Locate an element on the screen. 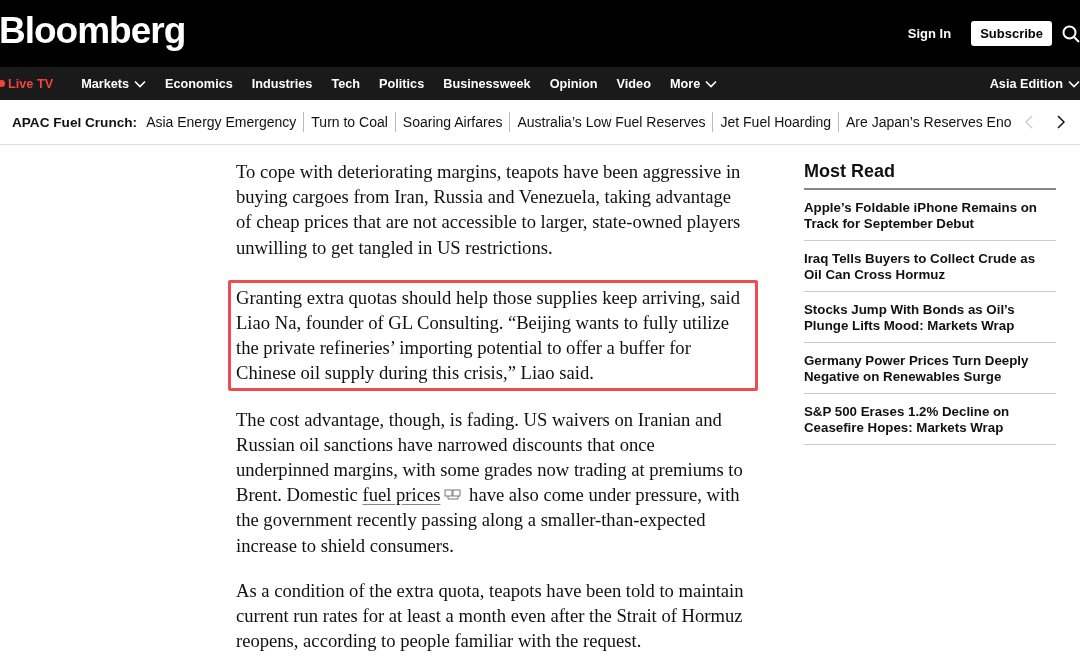 This screenshot has width=1080, height=665. headline-link: Iraq Tells Buyers to Collect Crude as Oil Can Cross Hormuz is located at coordinates (930, 266).